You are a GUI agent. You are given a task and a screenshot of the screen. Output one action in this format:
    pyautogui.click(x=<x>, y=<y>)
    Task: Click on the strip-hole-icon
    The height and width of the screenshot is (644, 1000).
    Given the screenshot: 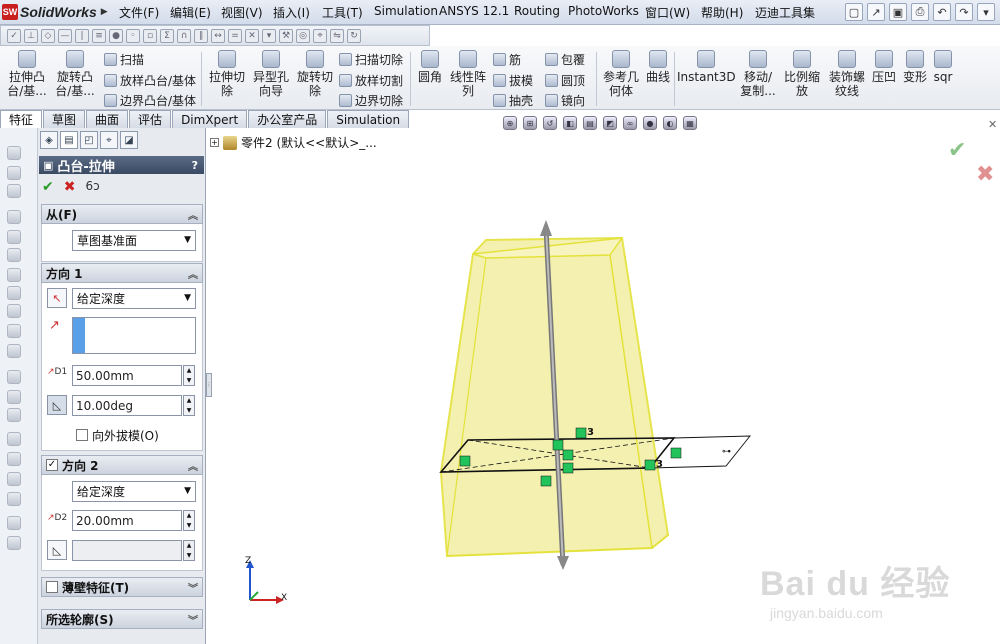 What is the action you would take?
    pyautogui.click(x=14, y=237)
    